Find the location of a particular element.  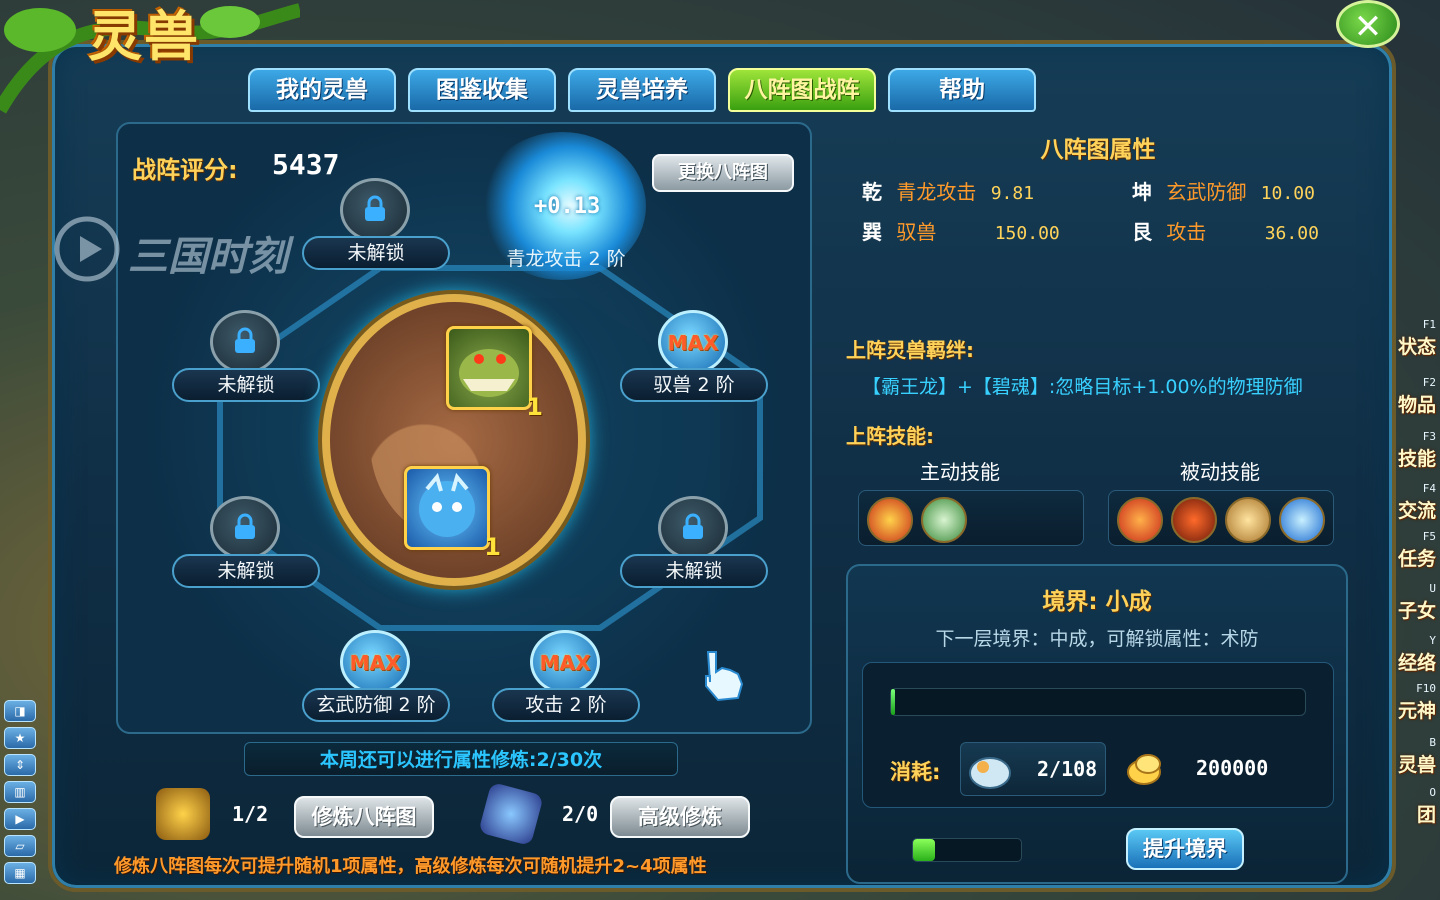

pill-item-icon is located at coordinates (990, 773).